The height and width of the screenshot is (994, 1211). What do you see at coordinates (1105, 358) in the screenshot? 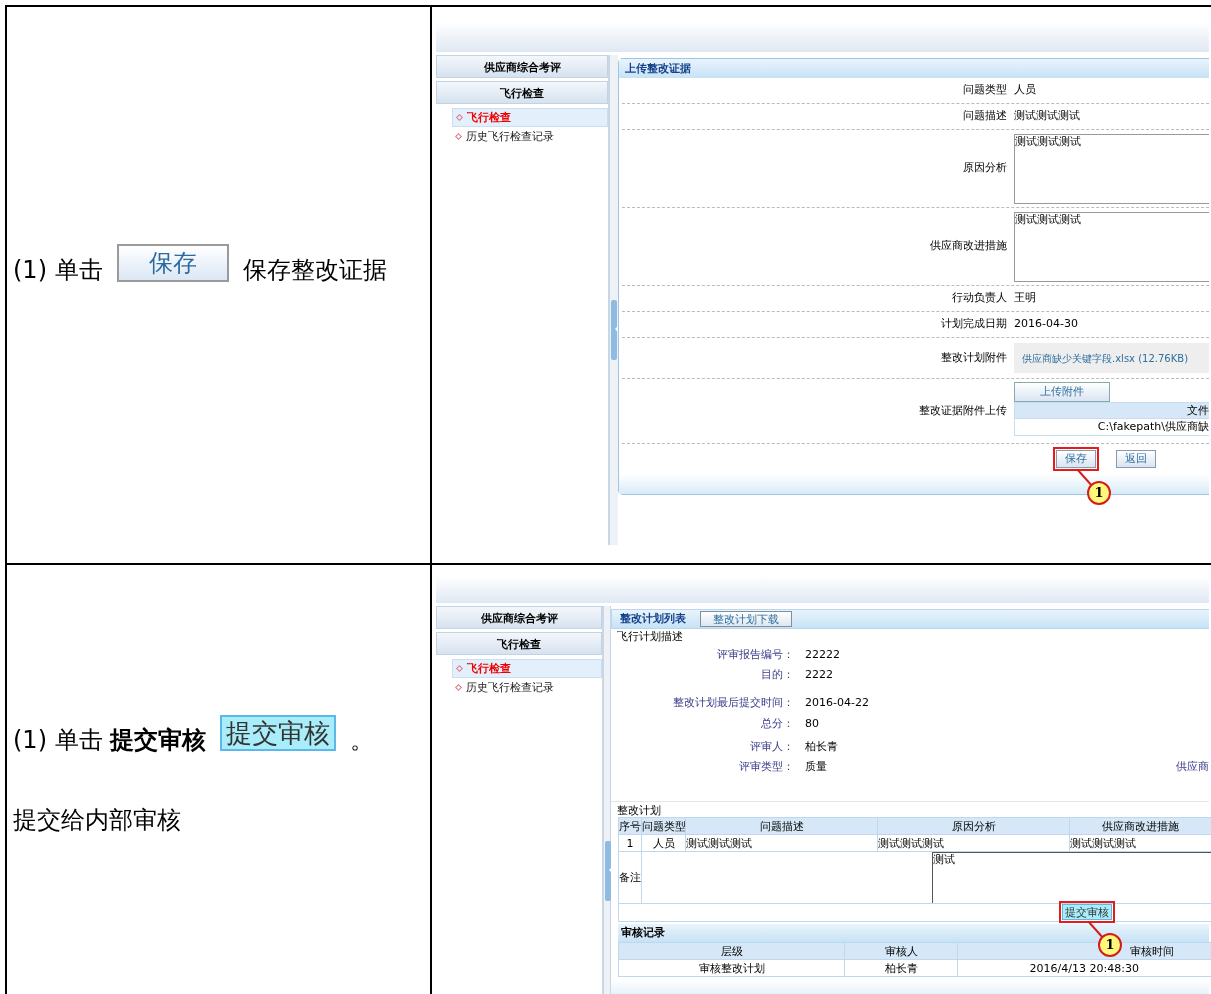
I see `file-link: 供应商缺少关键字段.xlsx (12.76KB)` at bounding box center [1105, 358].